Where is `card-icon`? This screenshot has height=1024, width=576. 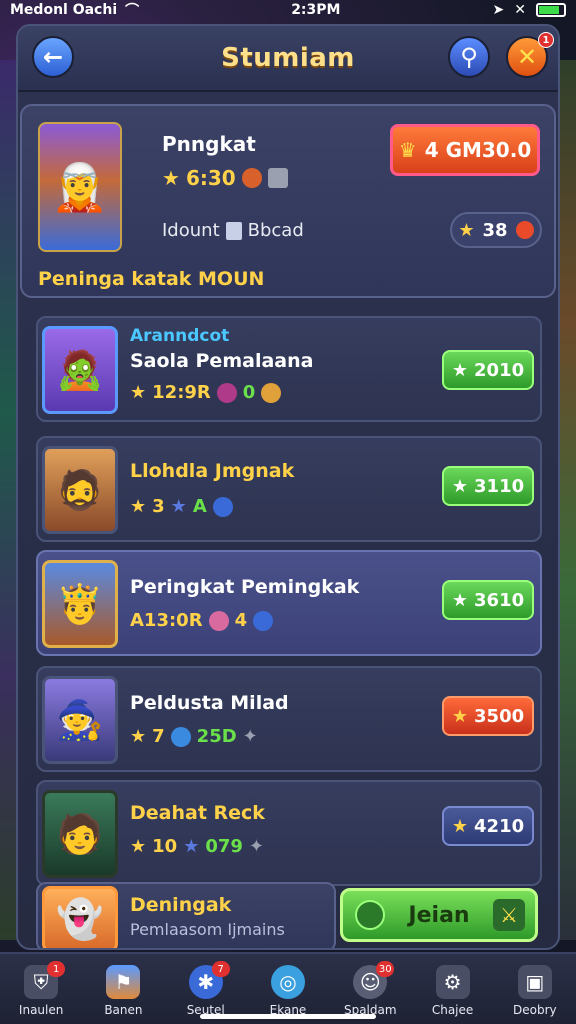 card-icon is located at coordinates (233, 230).